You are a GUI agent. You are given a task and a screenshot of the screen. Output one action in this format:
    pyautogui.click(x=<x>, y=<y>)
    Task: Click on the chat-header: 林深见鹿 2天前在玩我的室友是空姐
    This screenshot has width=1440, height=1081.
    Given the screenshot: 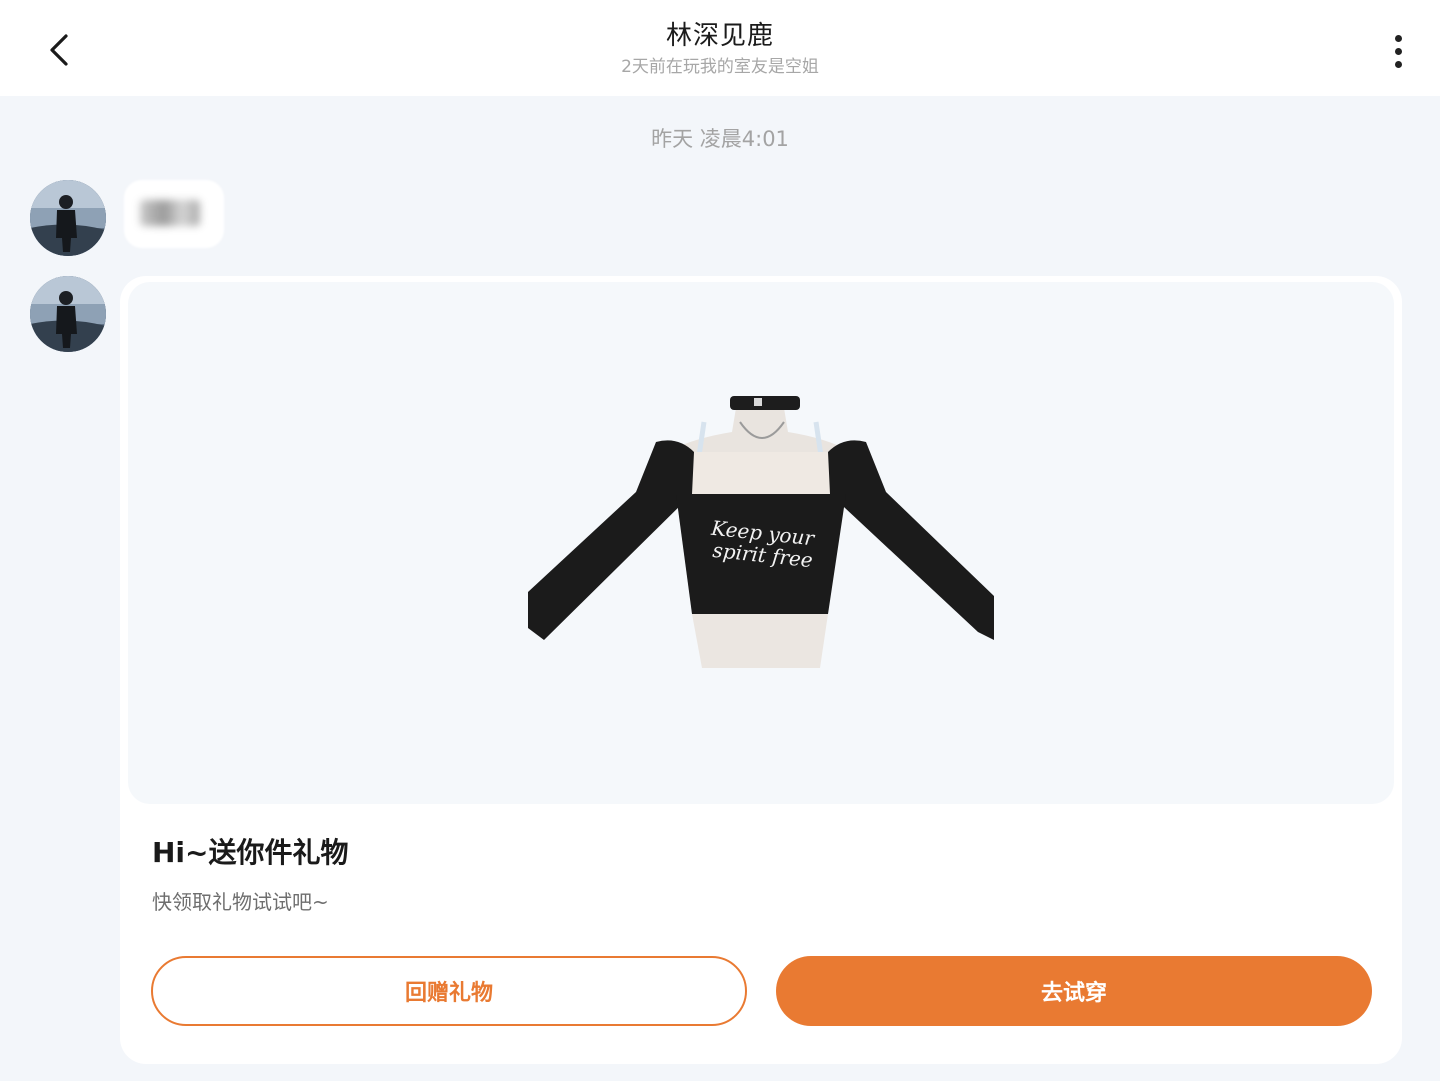 What is the action you would take?
    pyautogui.click(x=720, y=48)
    